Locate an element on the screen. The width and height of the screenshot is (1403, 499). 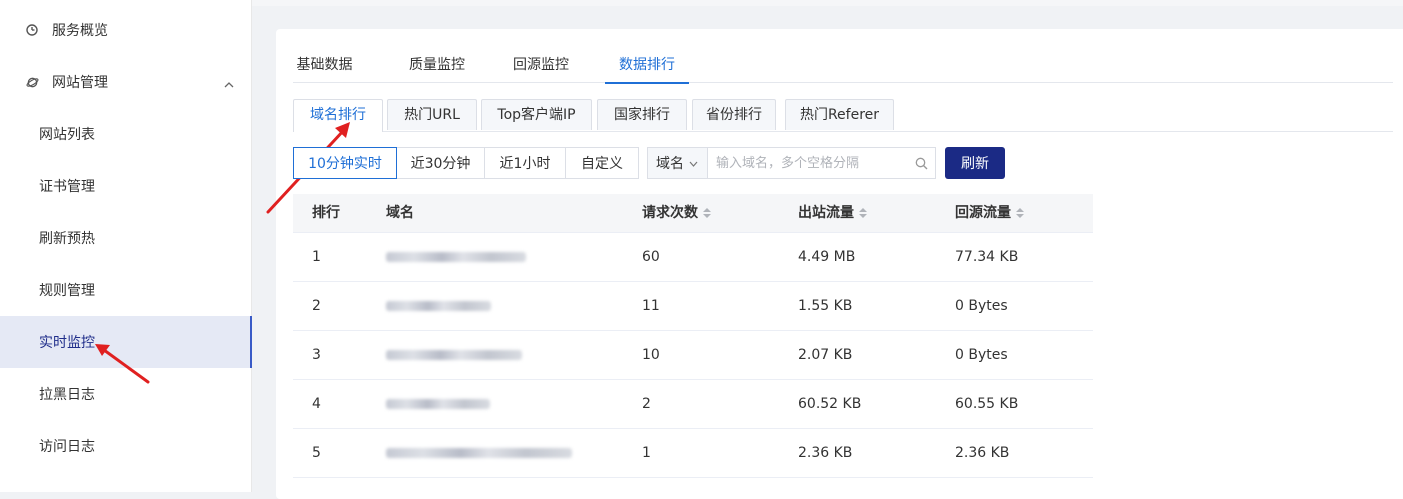
time-30min-button: 近30分钟 is located at coordinates (440, 163).